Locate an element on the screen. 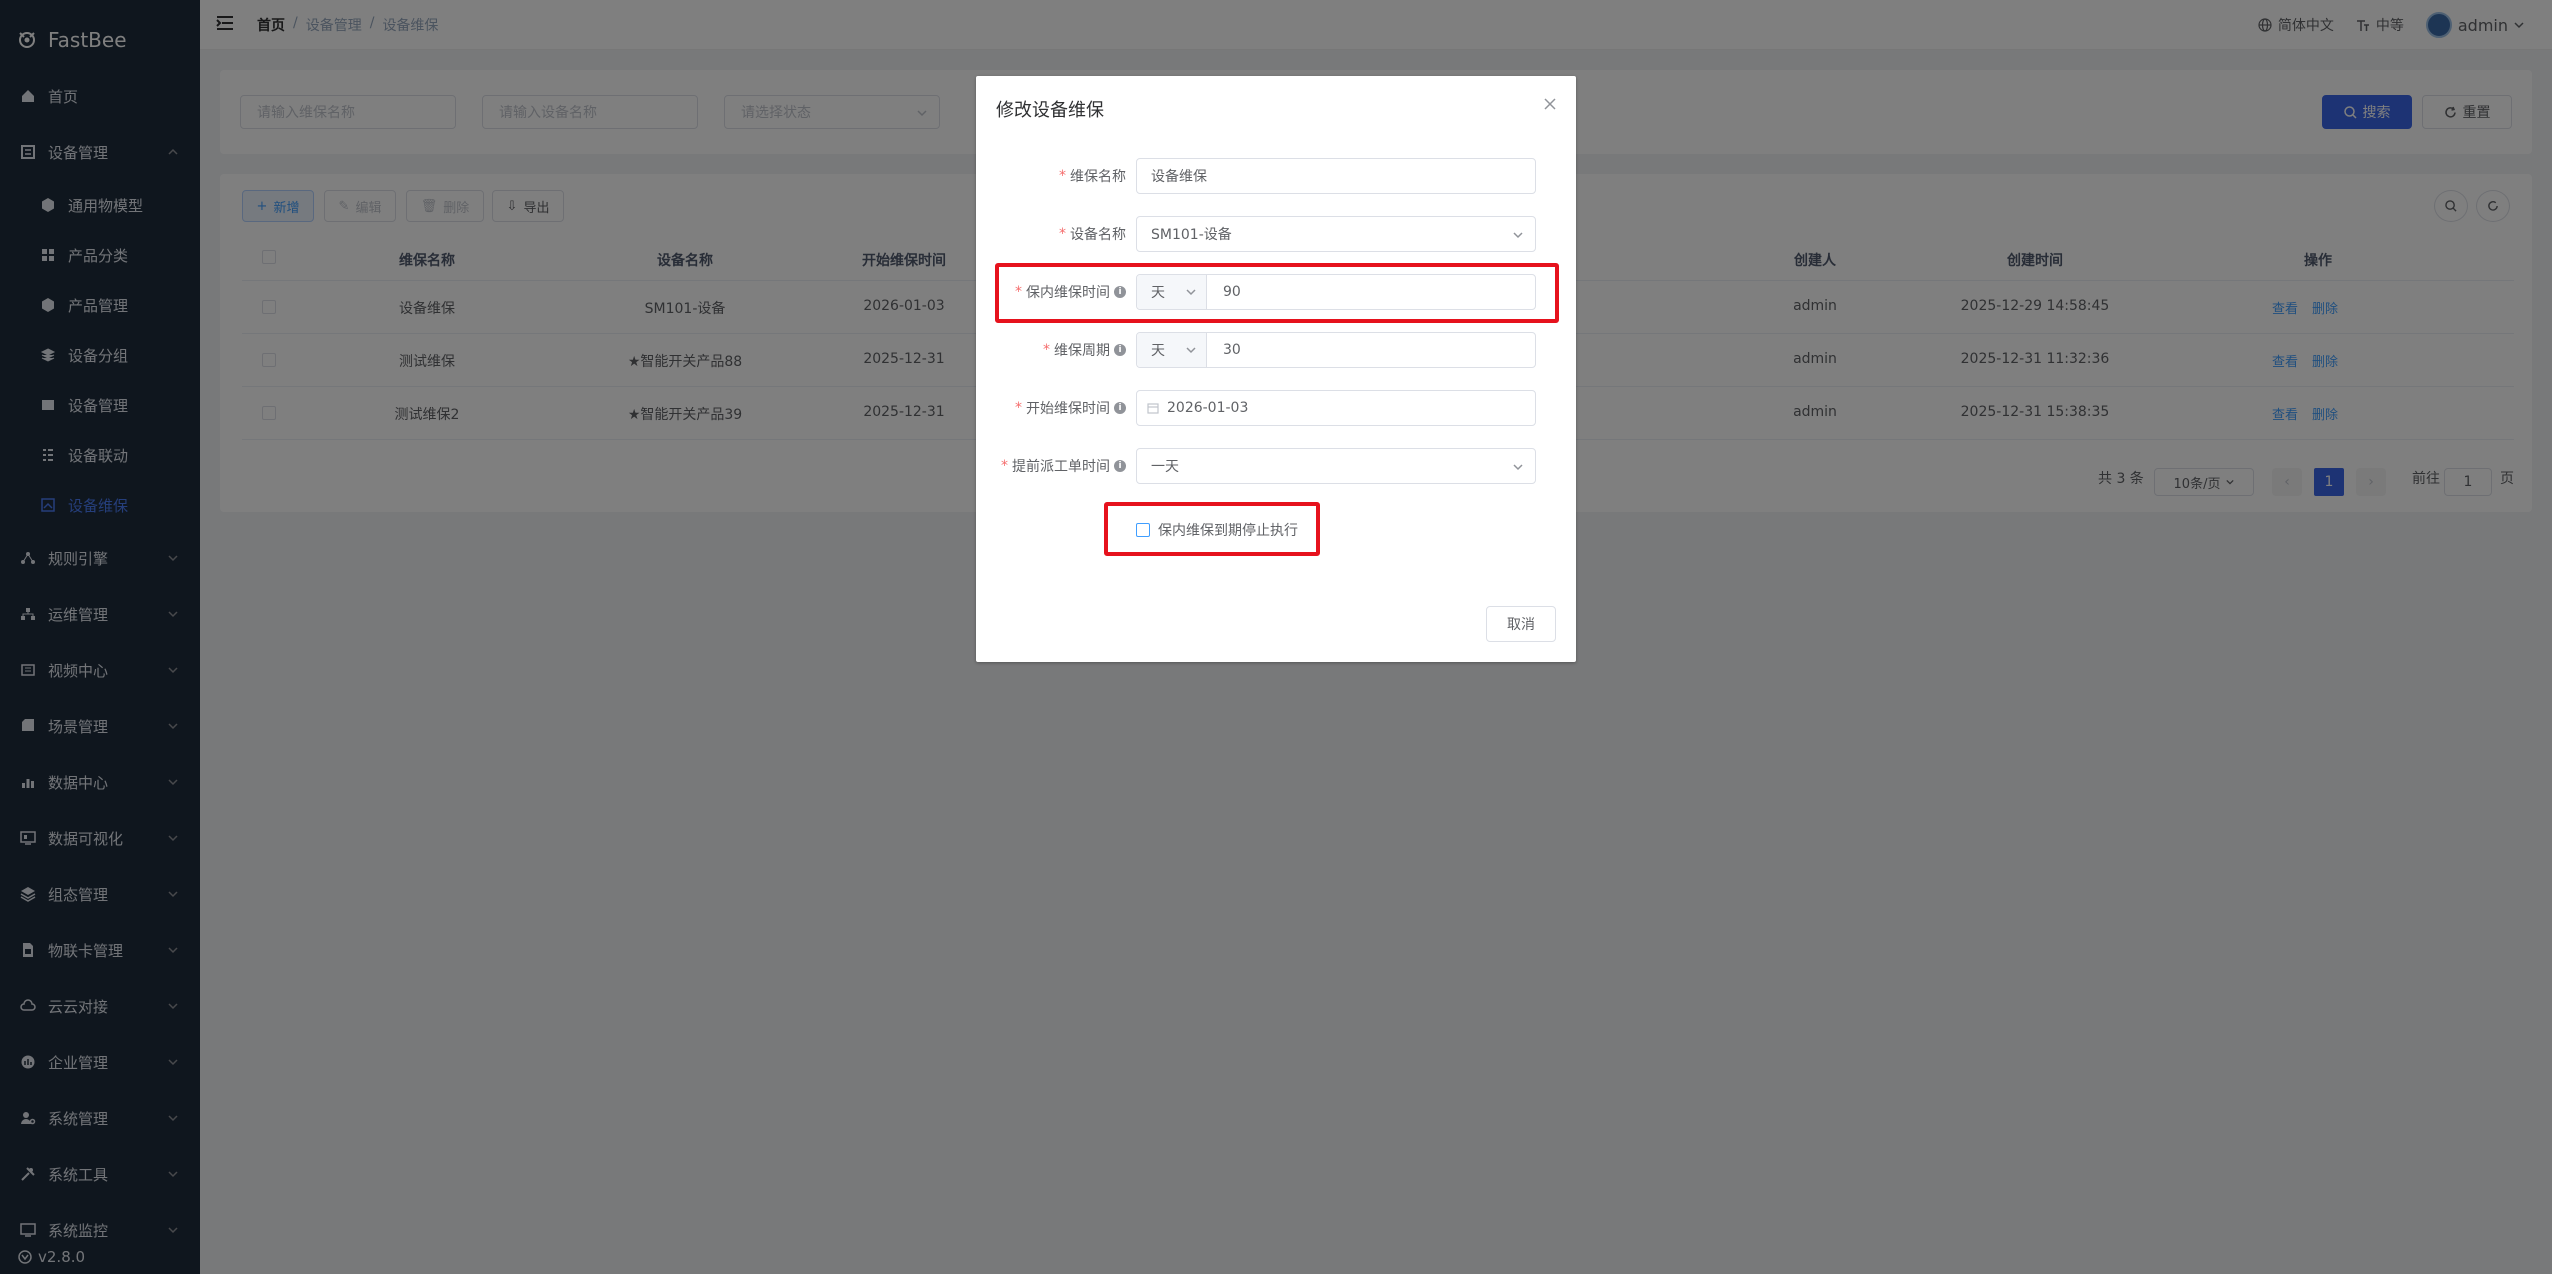  label-text: 维保名称 is located at coordinates (1098, 177).